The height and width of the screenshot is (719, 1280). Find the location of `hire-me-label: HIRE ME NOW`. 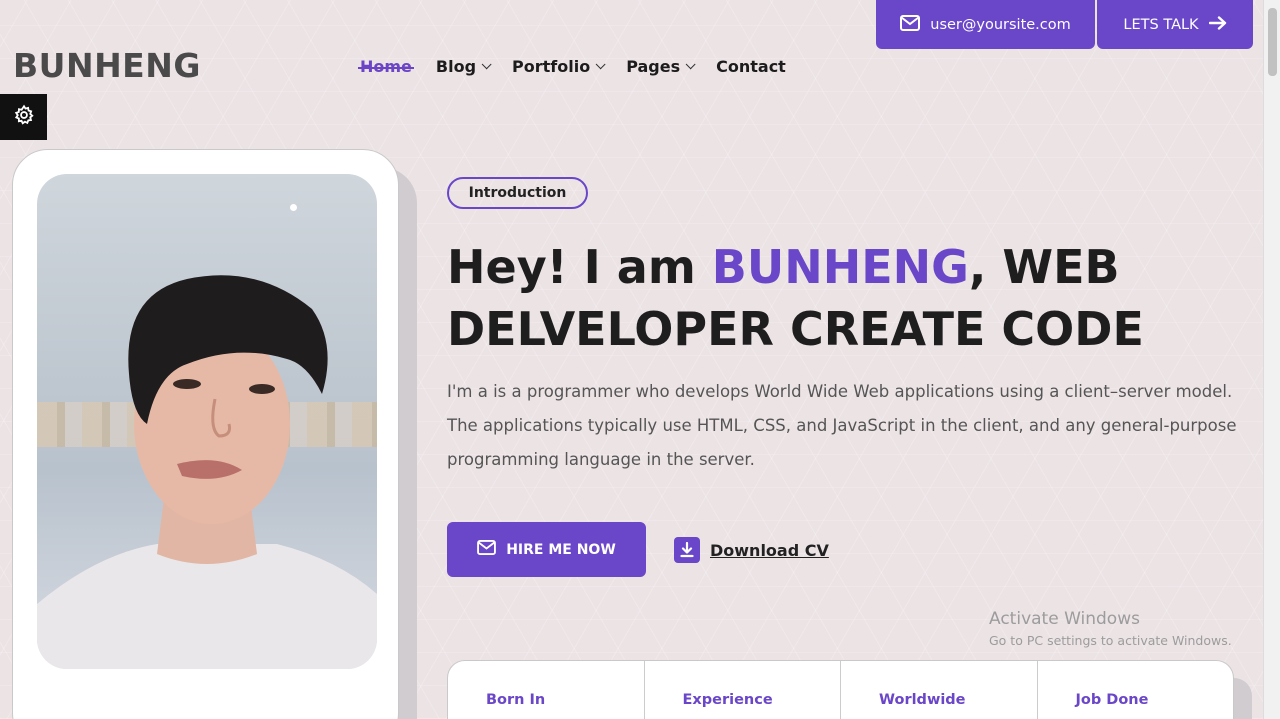

hire-me-label: HIRE ME NOW is located at coordinates (561, 549).